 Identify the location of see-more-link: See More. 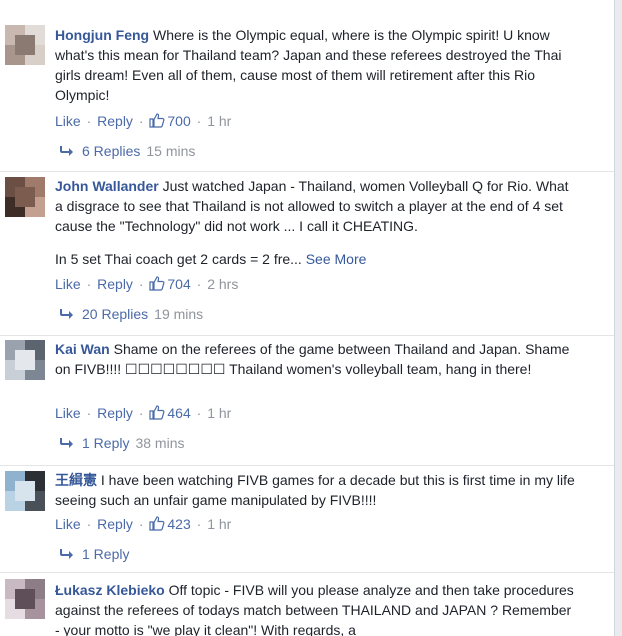
(336, 259).